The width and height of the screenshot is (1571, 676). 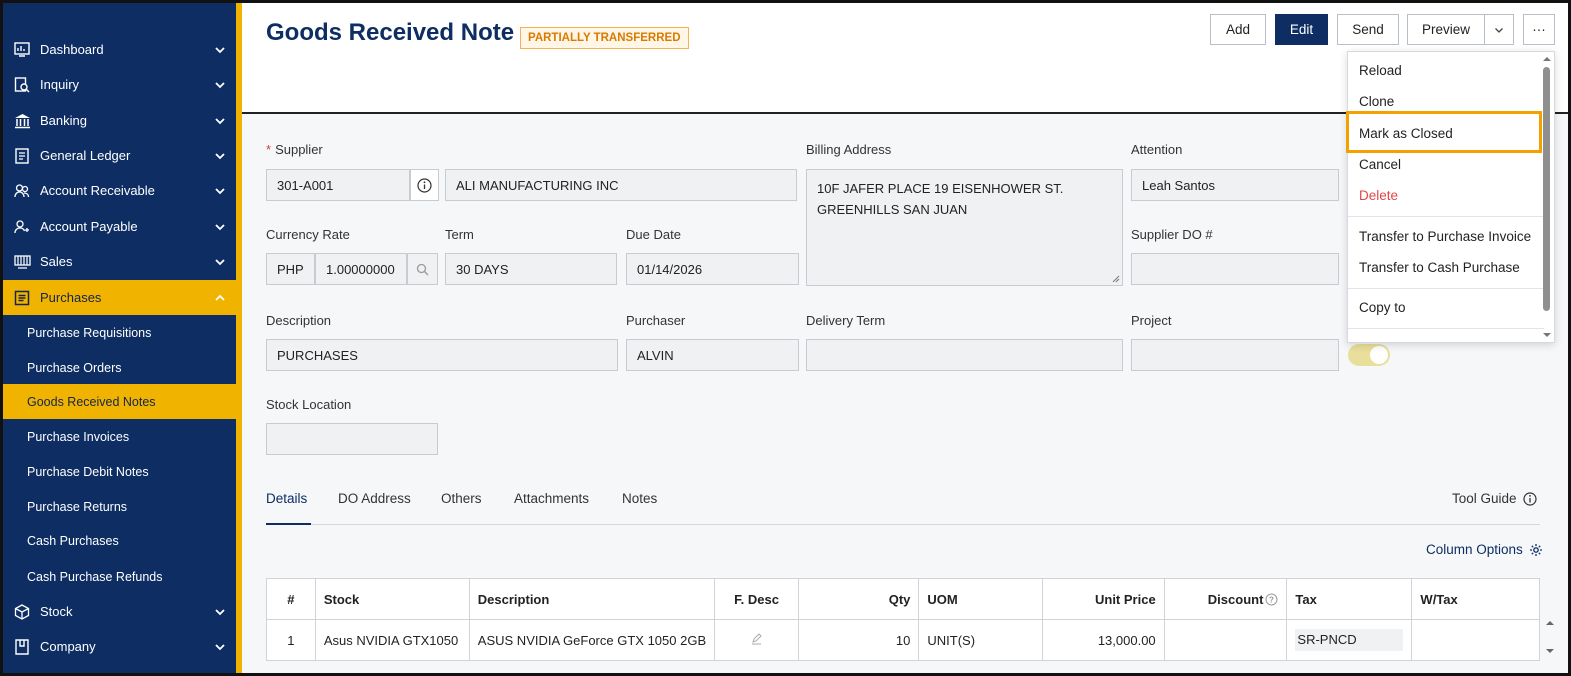 I want to click on cell-uom: UNIT(S), so click(x=980, y=640).